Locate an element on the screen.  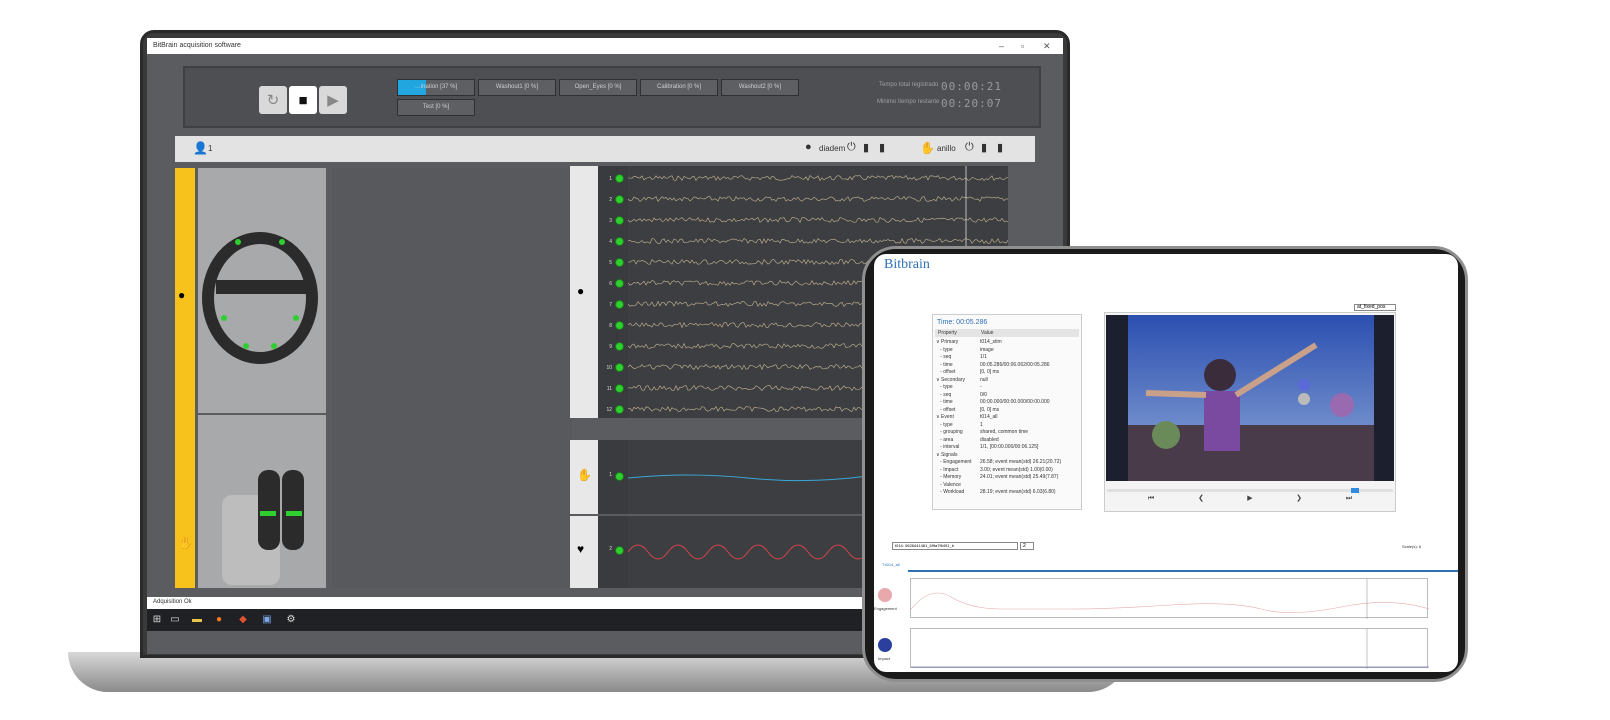
property-row: - time 00:00.000/00:00.000/00:00.000 is located at coordinates (992, 402).